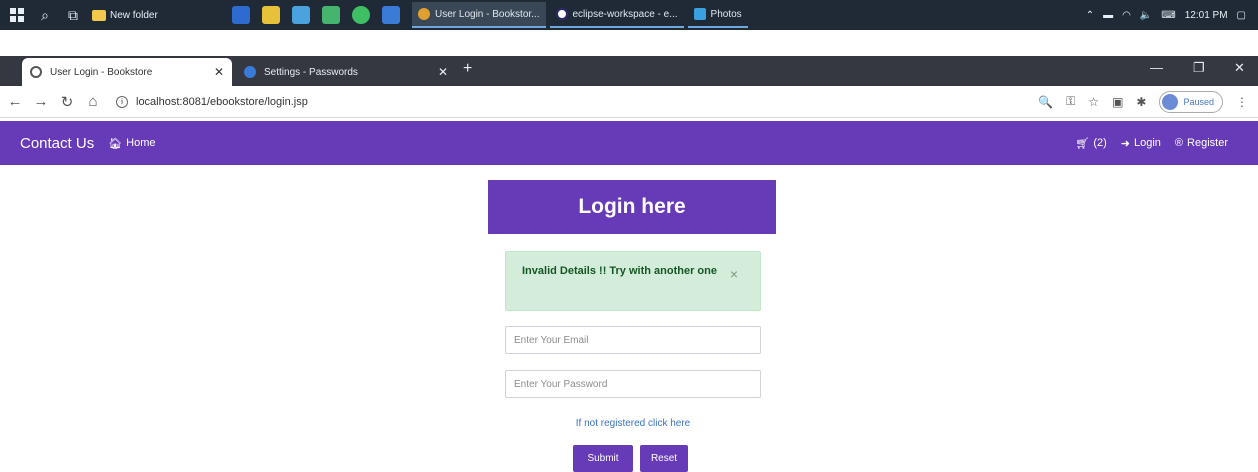 This screenshot has height=472, width=1258. I want to click on photos-icon, so click(699, 14).